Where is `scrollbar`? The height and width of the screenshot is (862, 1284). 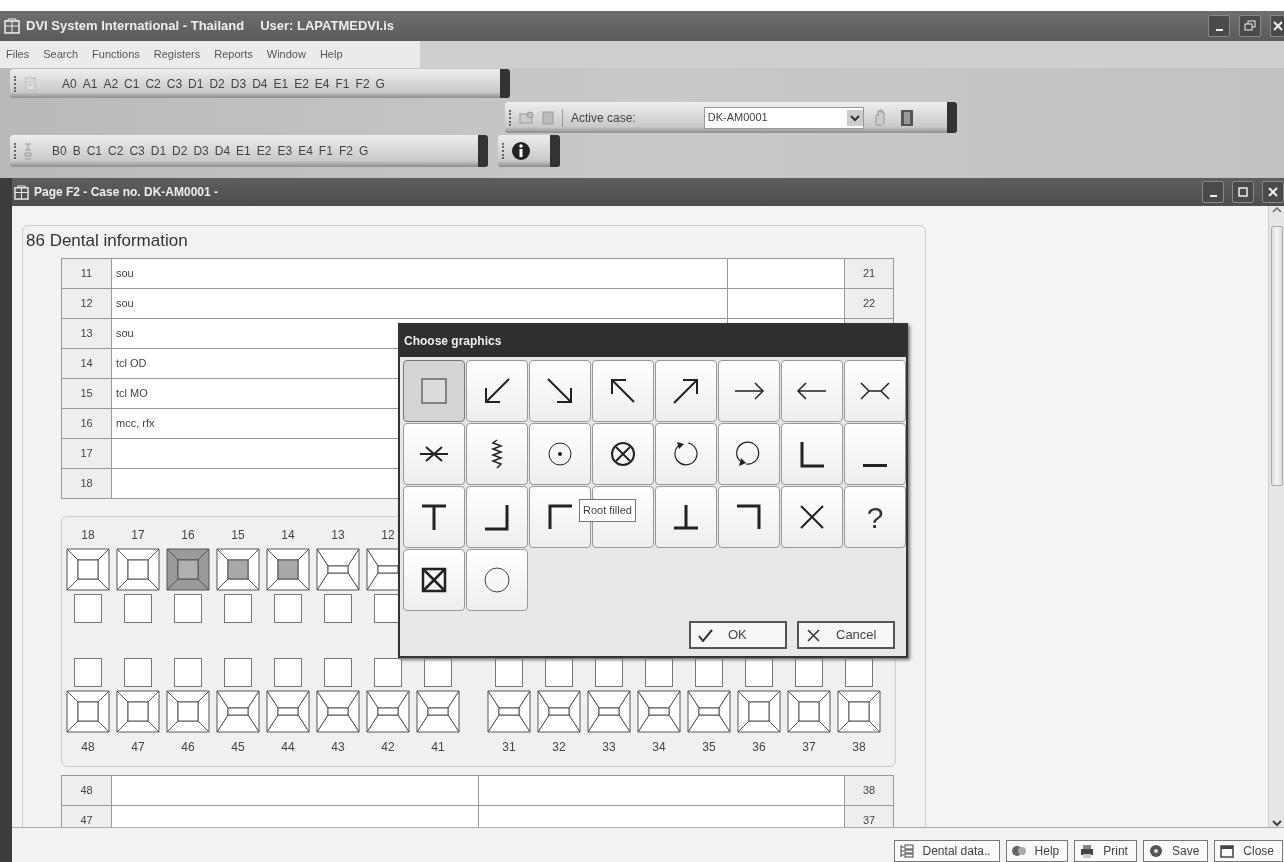
scrollbar is located at coordinates (1276, 516).